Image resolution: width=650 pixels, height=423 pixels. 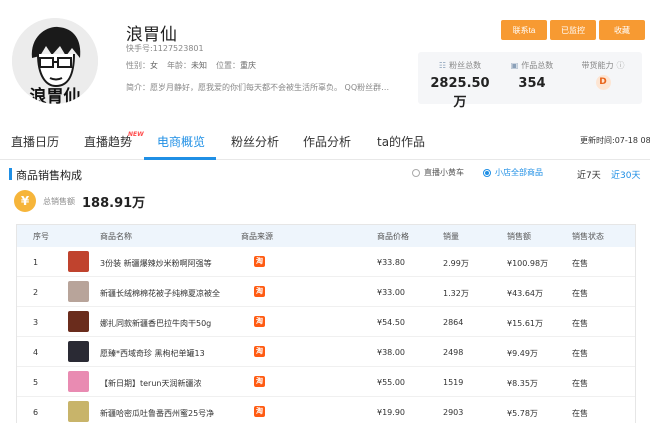 I want to click on section-title: 商品销售构成, so click(x=49, y=175).